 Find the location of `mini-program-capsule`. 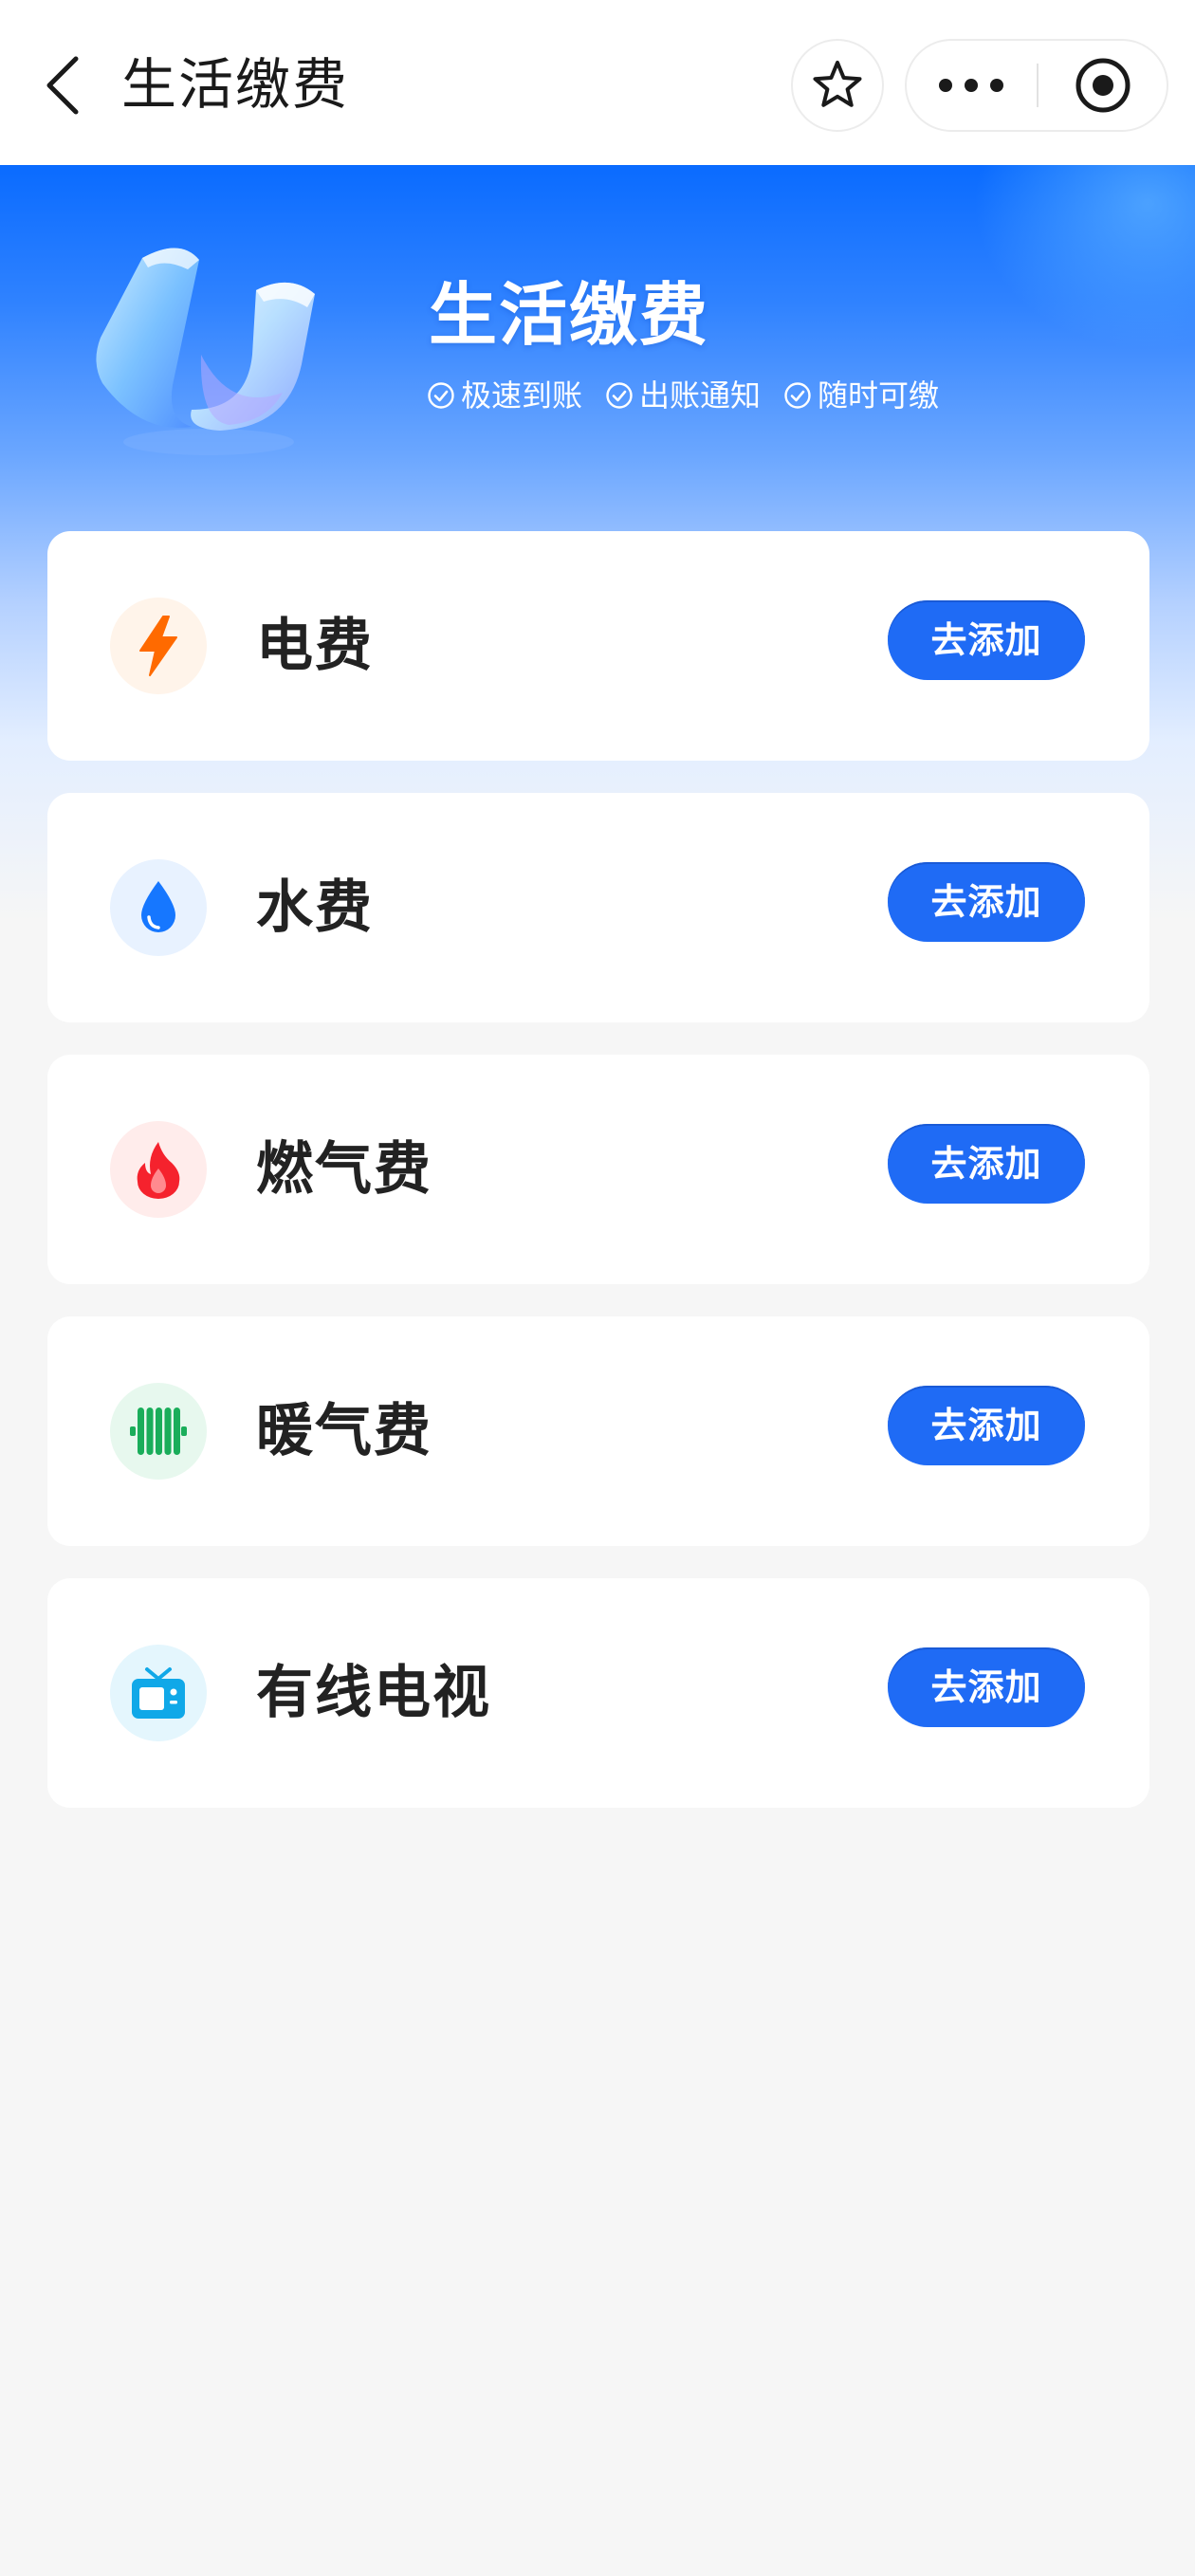

mini-program-capsule is located at coordinates (1036, 85).